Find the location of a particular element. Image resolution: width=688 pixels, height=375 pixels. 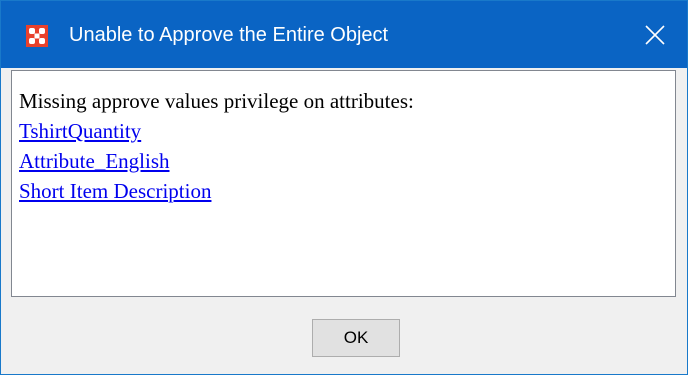

attribute-link-tshirtquantity: TshirtQuantity is located at coordinates (80, 131).